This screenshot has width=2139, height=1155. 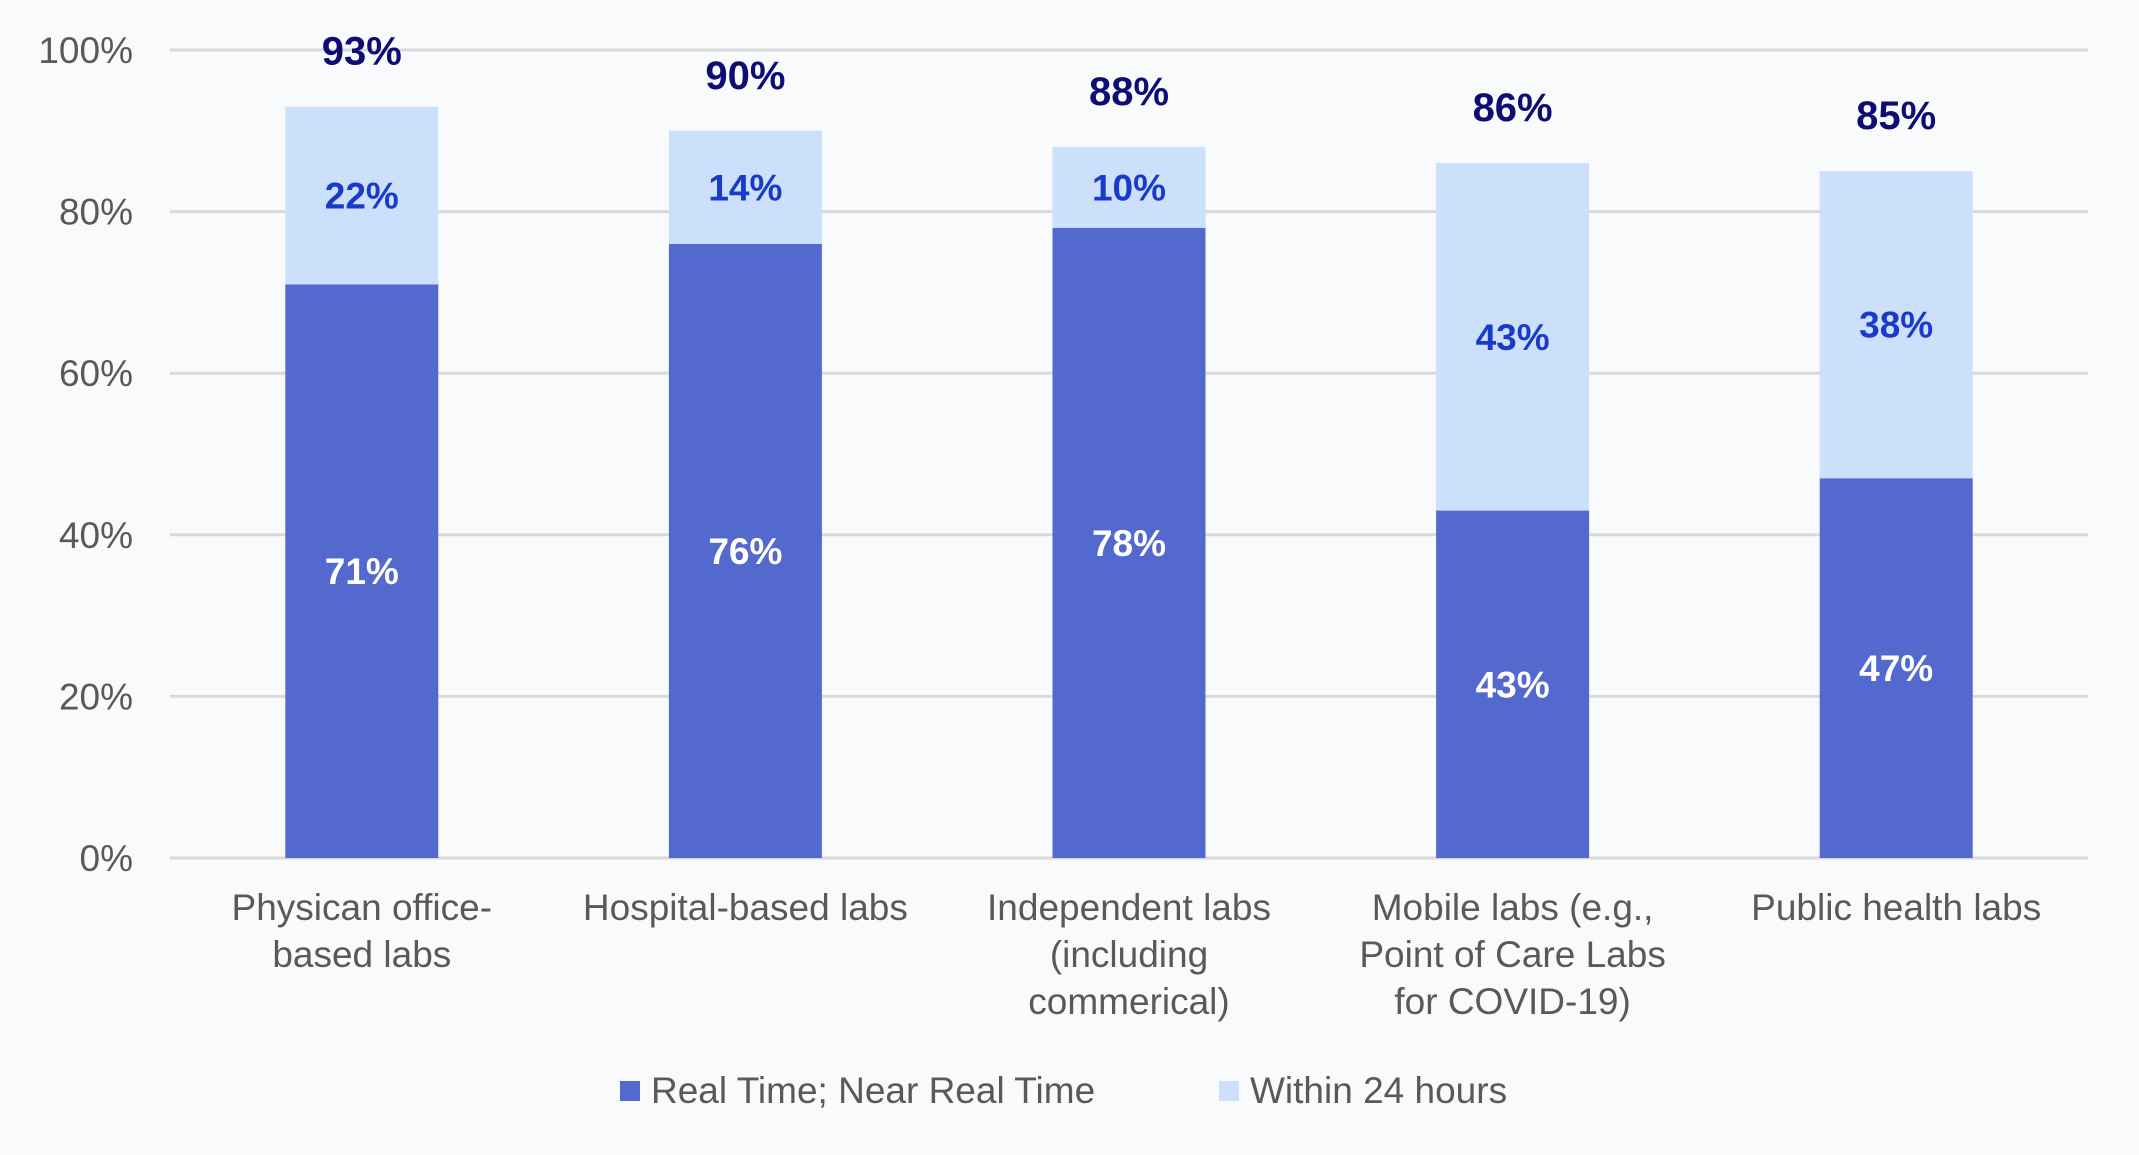 What do you see at coordinates (1513, 684) in the screenshot?
I see `data-label-real-time: 43%` at bounding box center [1513, 684].